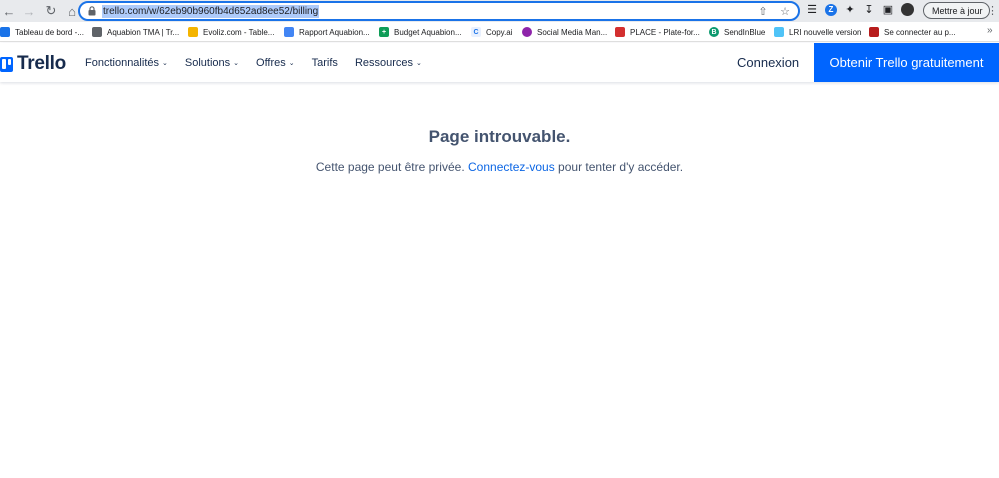  I want to click on logo-text: Trello, so click(41, 63).